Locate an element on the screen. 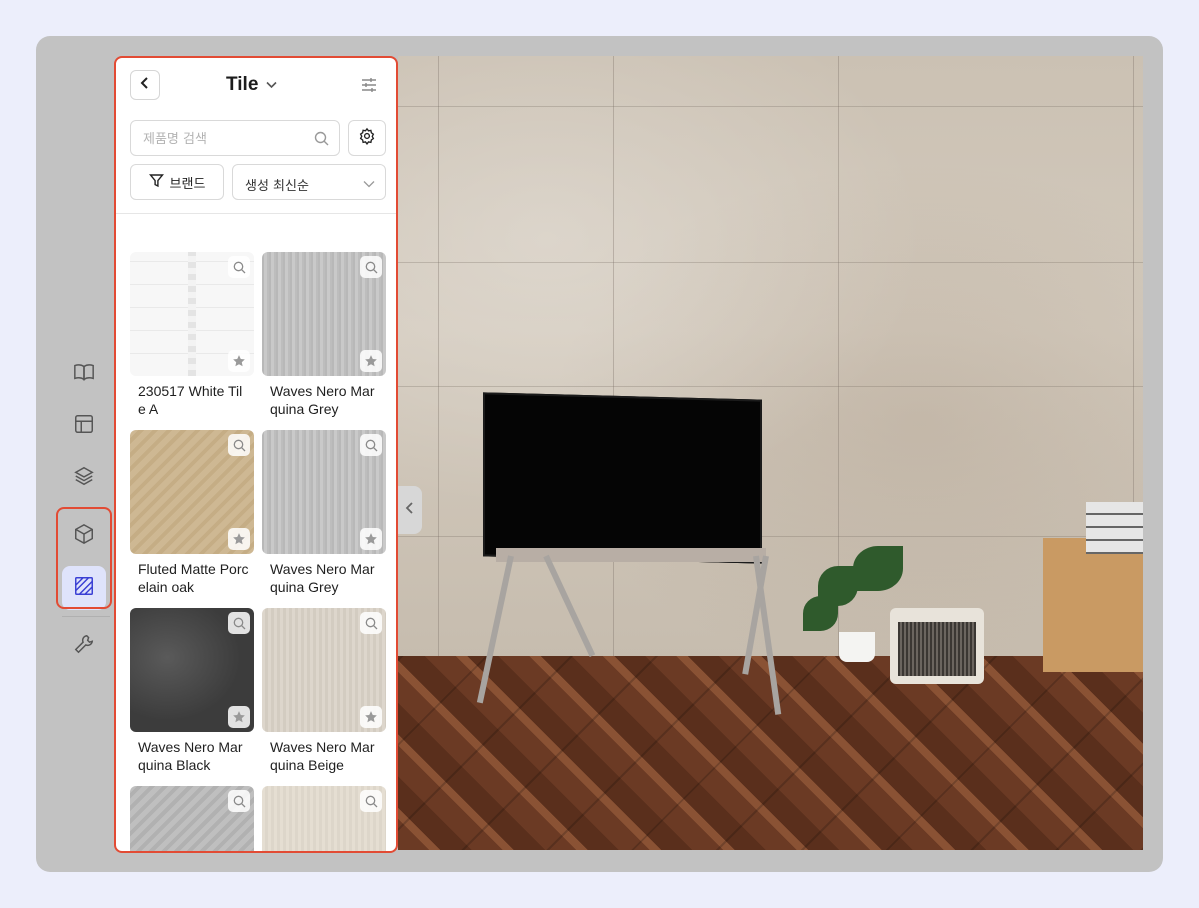  category-dropdown: Tile is located at coordinates (251, 85).